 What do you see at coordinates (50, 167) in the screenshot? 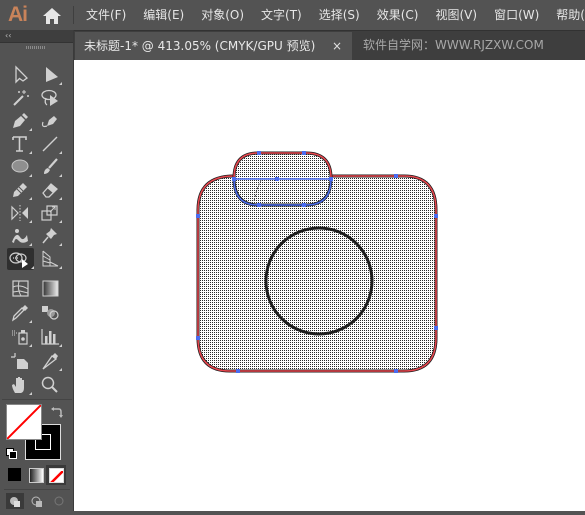
I see `paintbrush-tool` at bounding box center [50, 167].